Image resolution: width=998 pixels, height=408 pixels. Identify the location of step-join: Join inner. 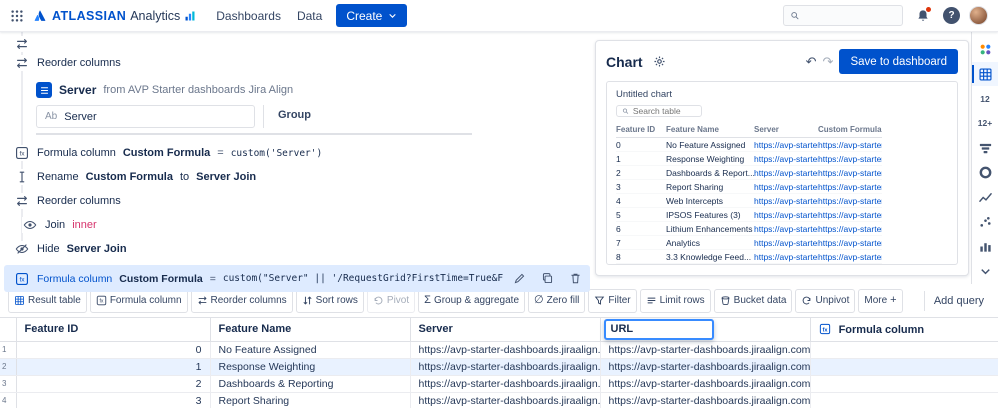
(297, 225).